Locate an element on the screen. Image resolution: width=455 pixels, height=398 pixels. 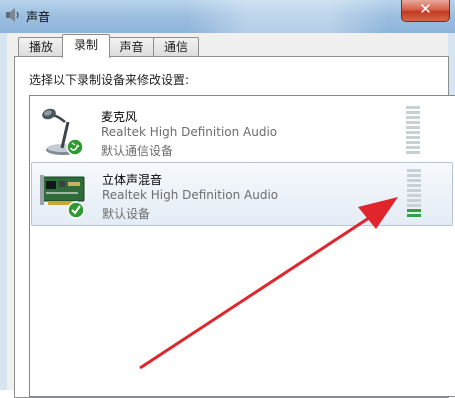
tab-label: 播放 is located at coordinates (40, 47).